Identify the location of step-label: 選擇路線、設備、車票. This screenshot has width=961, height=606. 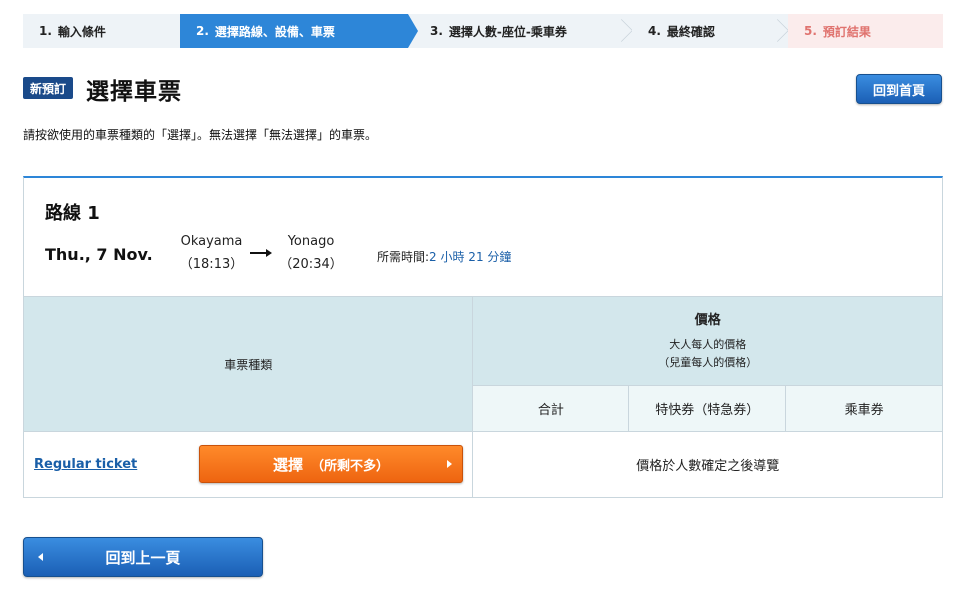
(274, 31).